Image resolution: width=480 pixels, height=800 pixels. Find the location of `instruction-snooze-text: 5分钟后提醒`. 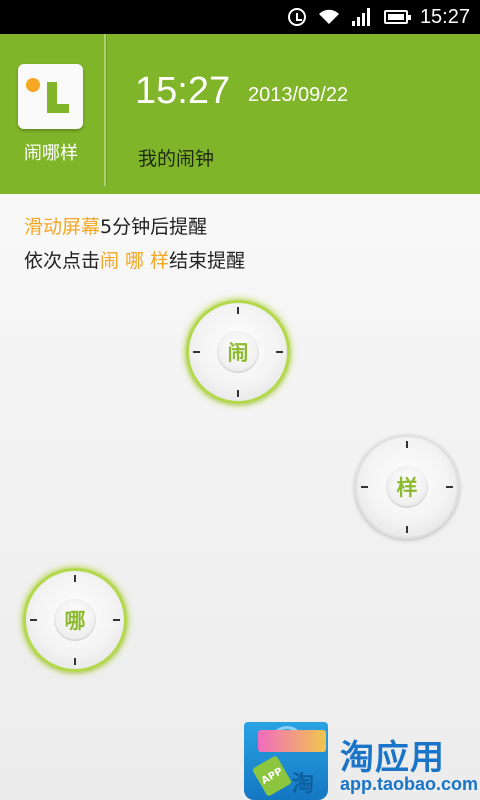

instruction-snooze-text: 5分钟后提醒 is located at coordinates (154, 227).